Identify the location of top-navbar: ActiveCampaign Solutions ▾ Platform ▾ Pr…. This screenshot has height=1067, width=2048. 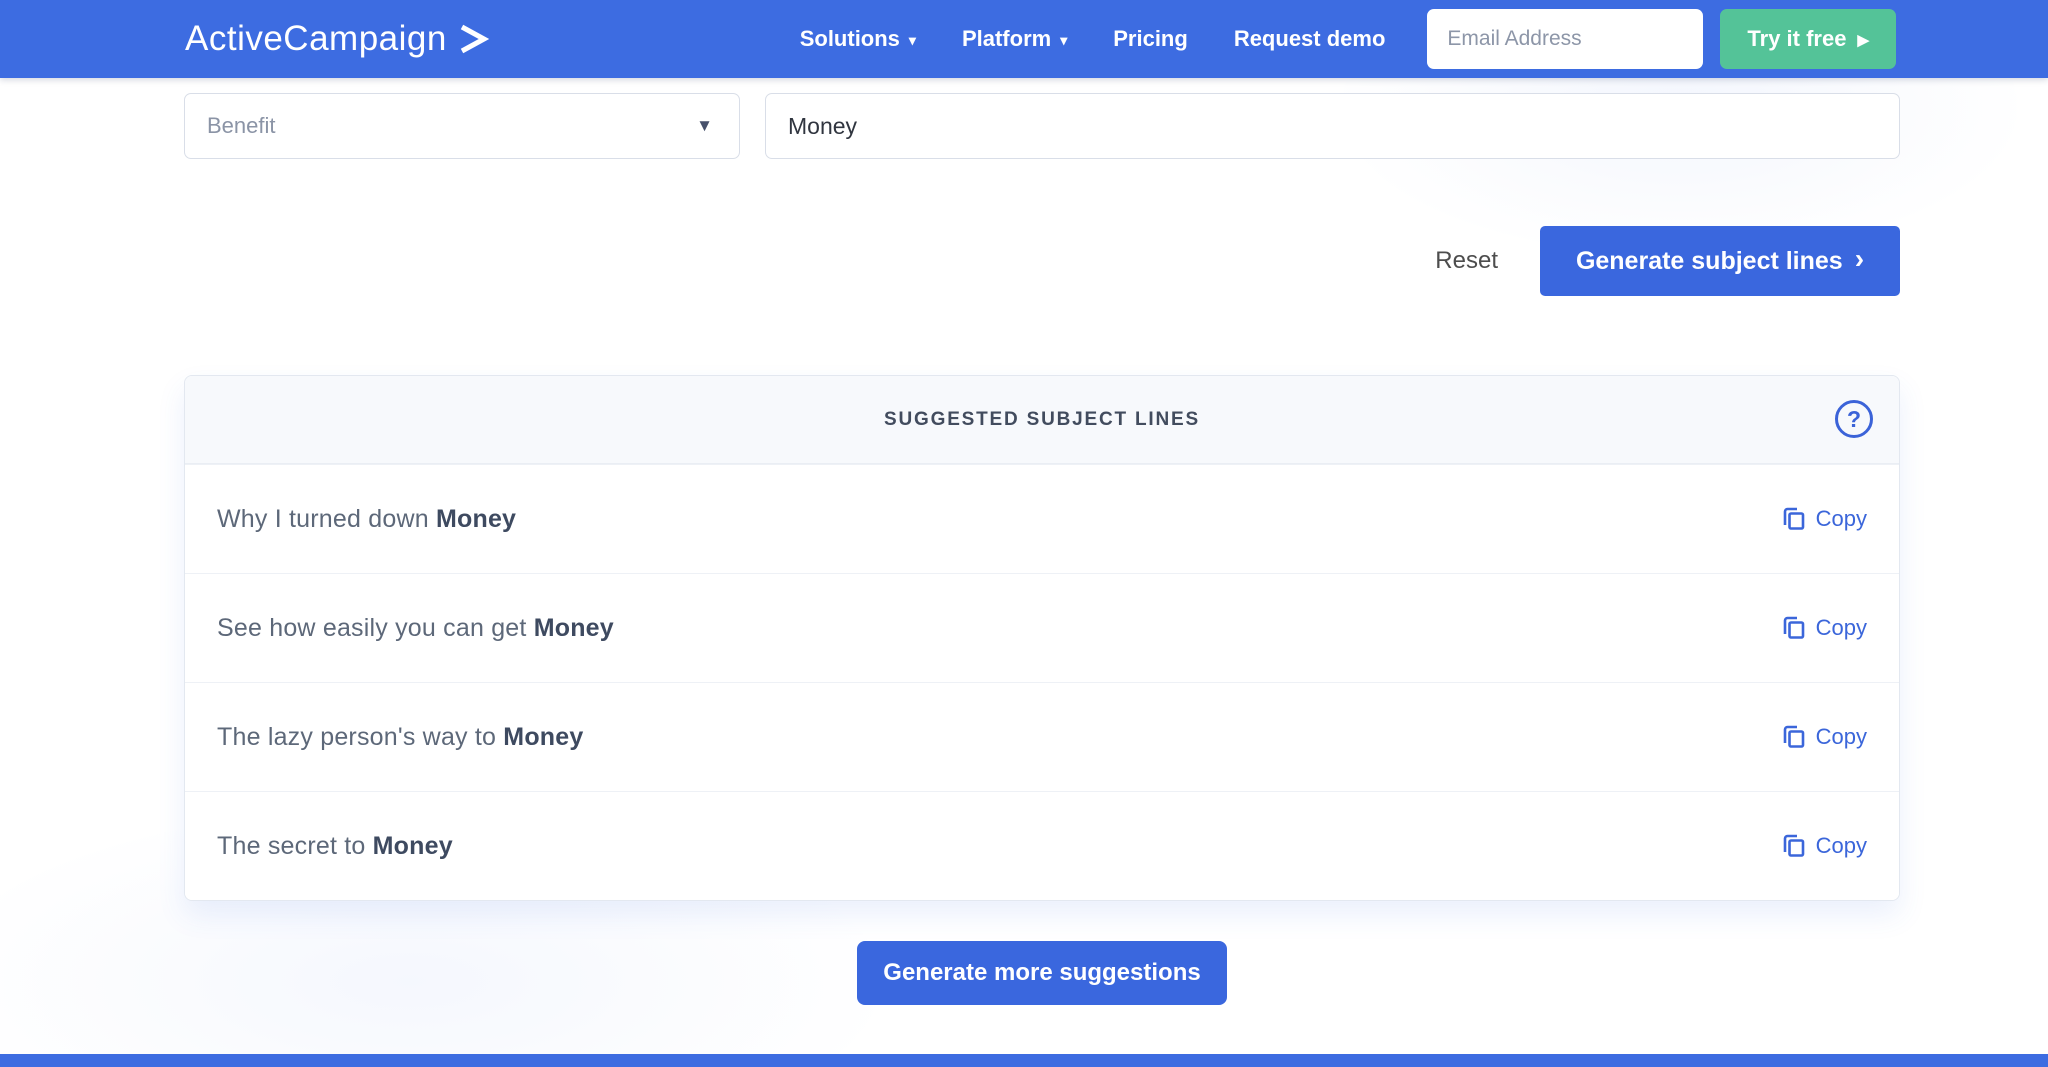
(1024, 39).